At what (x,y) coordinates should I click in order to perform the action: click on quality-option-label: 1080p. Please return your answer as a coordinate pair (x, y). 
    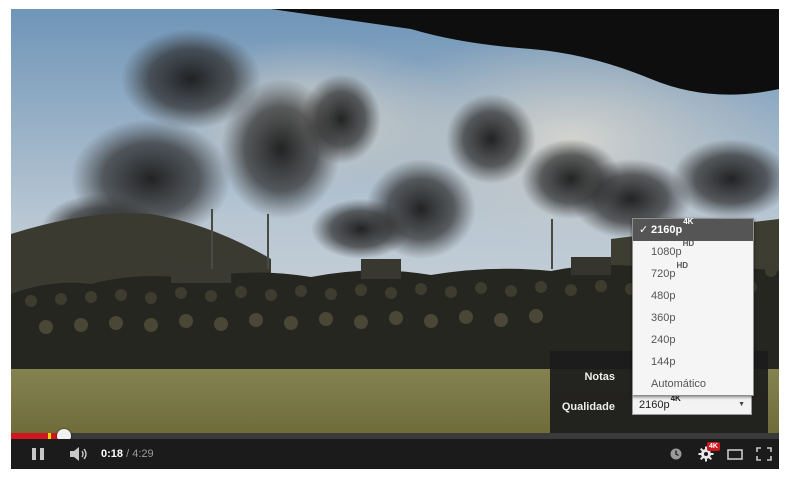
    Looking at the image, I should click on (666, 252).